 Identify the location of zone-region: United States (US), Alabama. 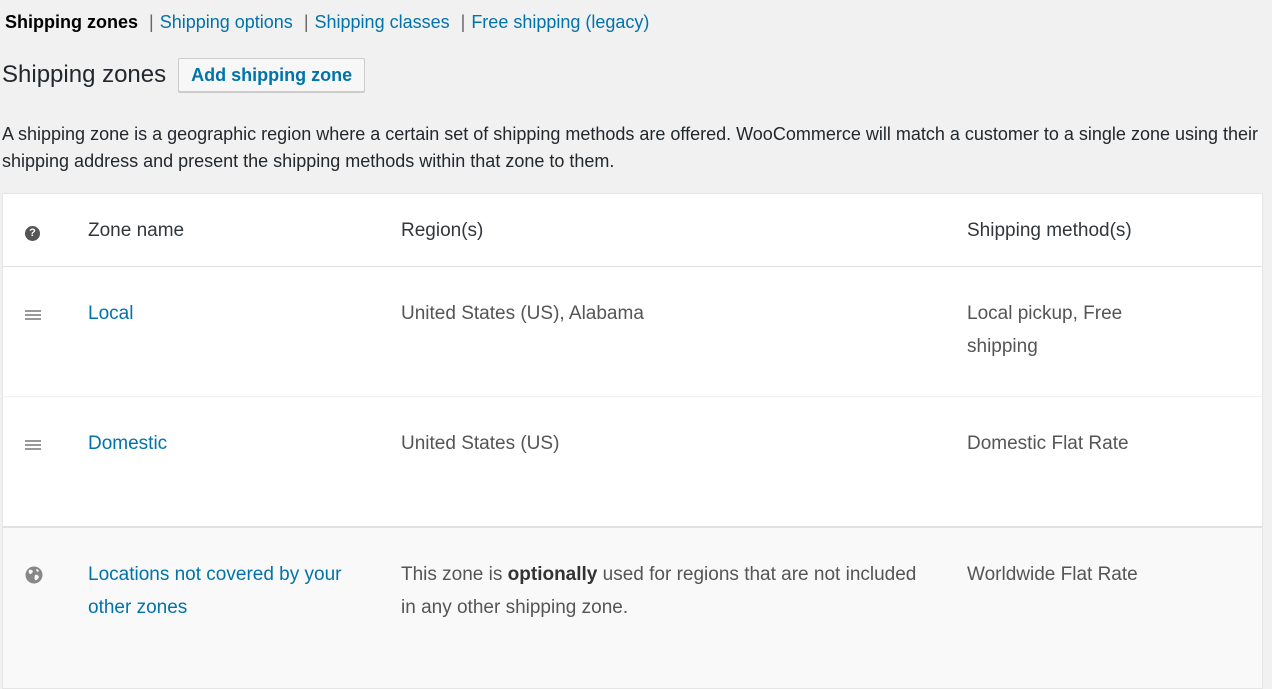
(522, 313).